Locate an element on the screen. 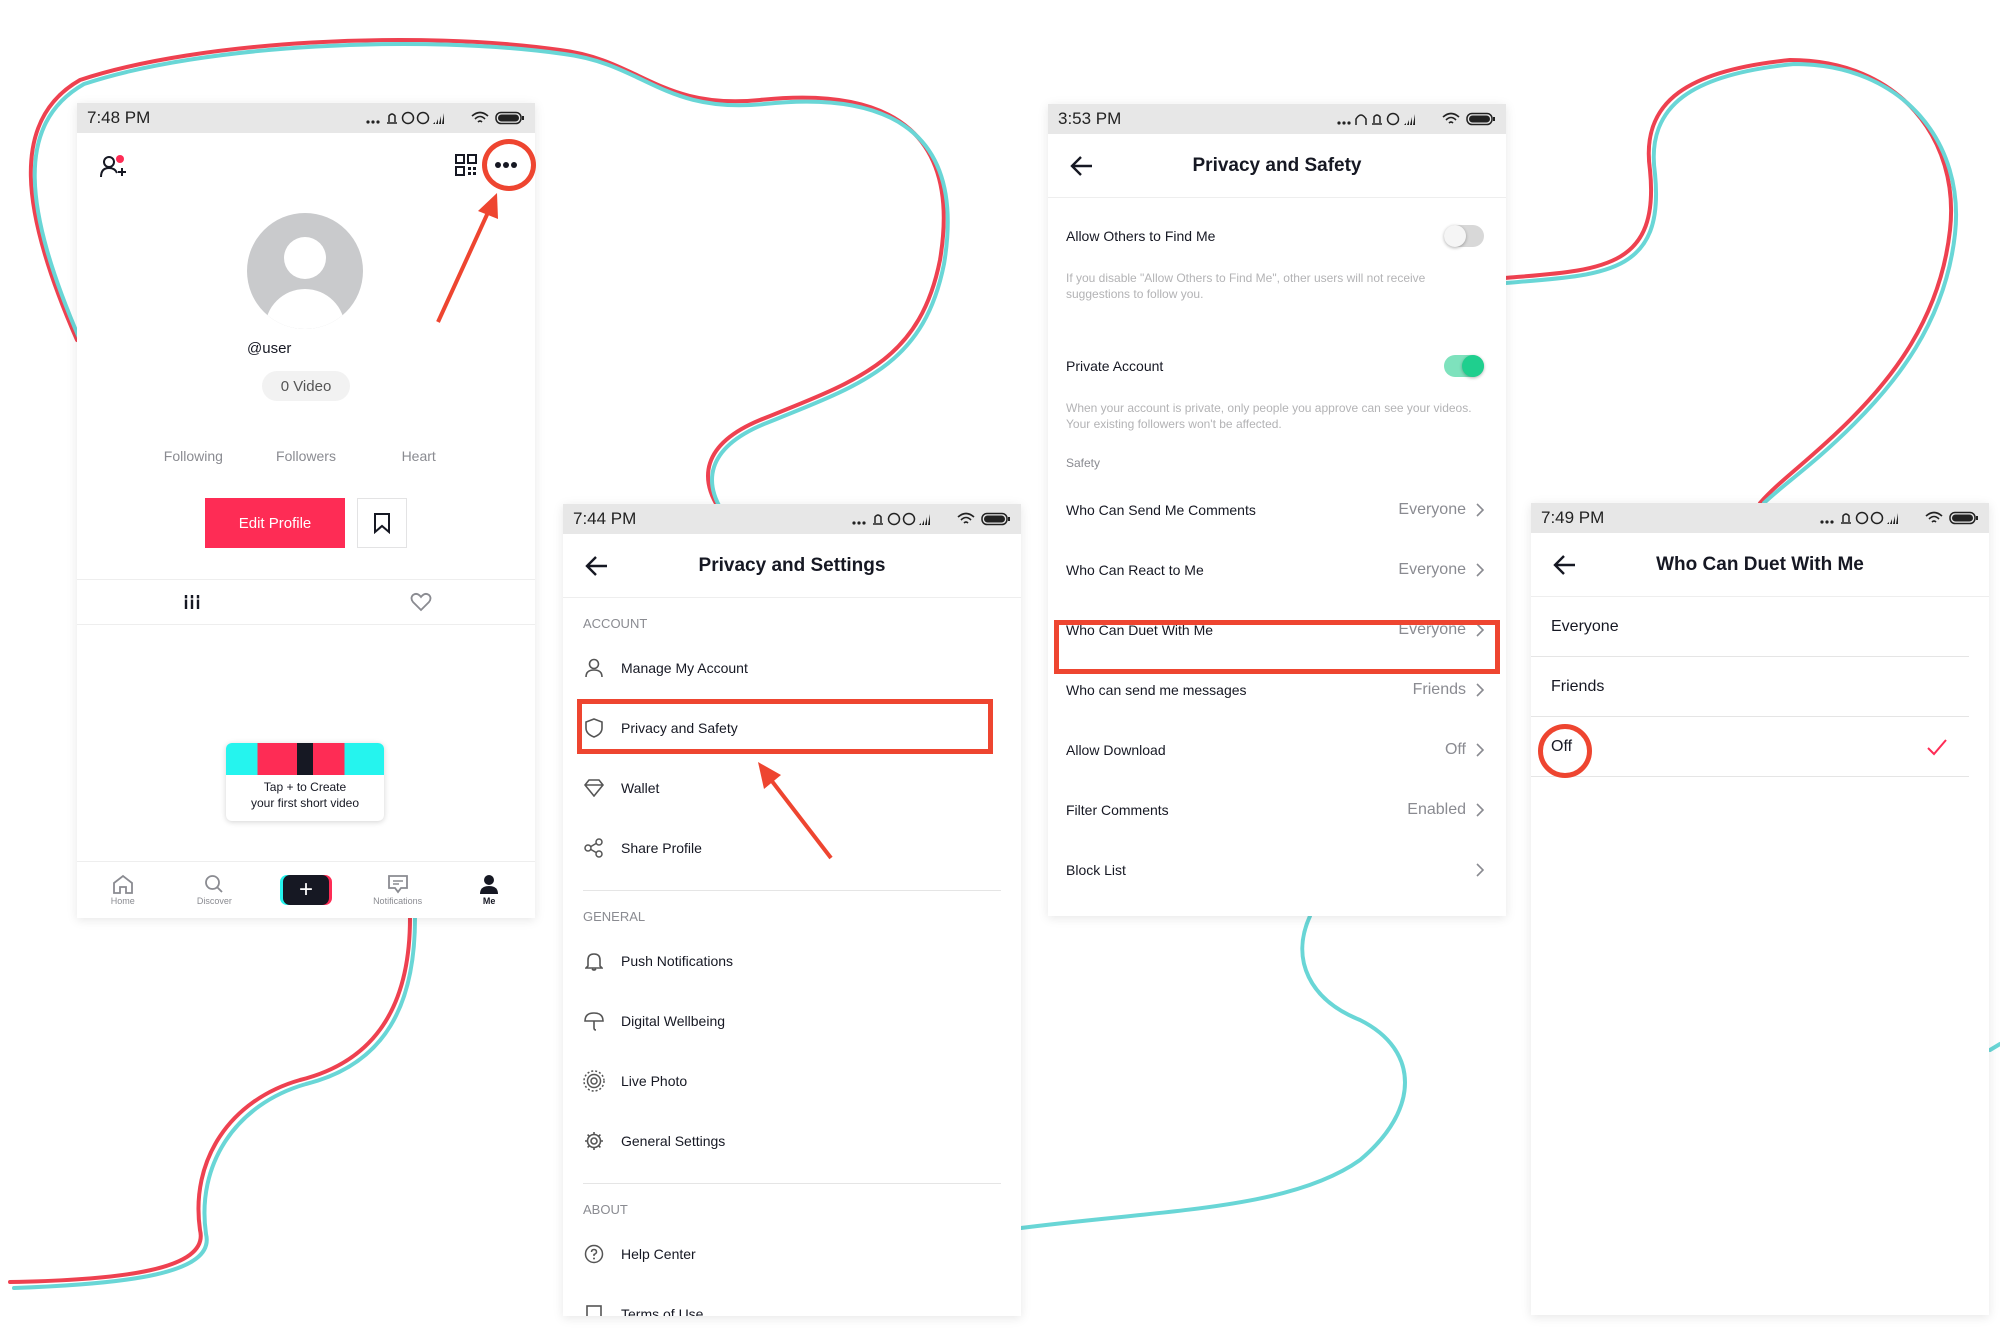 Image resolution: width=2000 pixels, height=1344 pixels. menu-live-photo-label: Live Photo is located at coordinates (654, 1081).